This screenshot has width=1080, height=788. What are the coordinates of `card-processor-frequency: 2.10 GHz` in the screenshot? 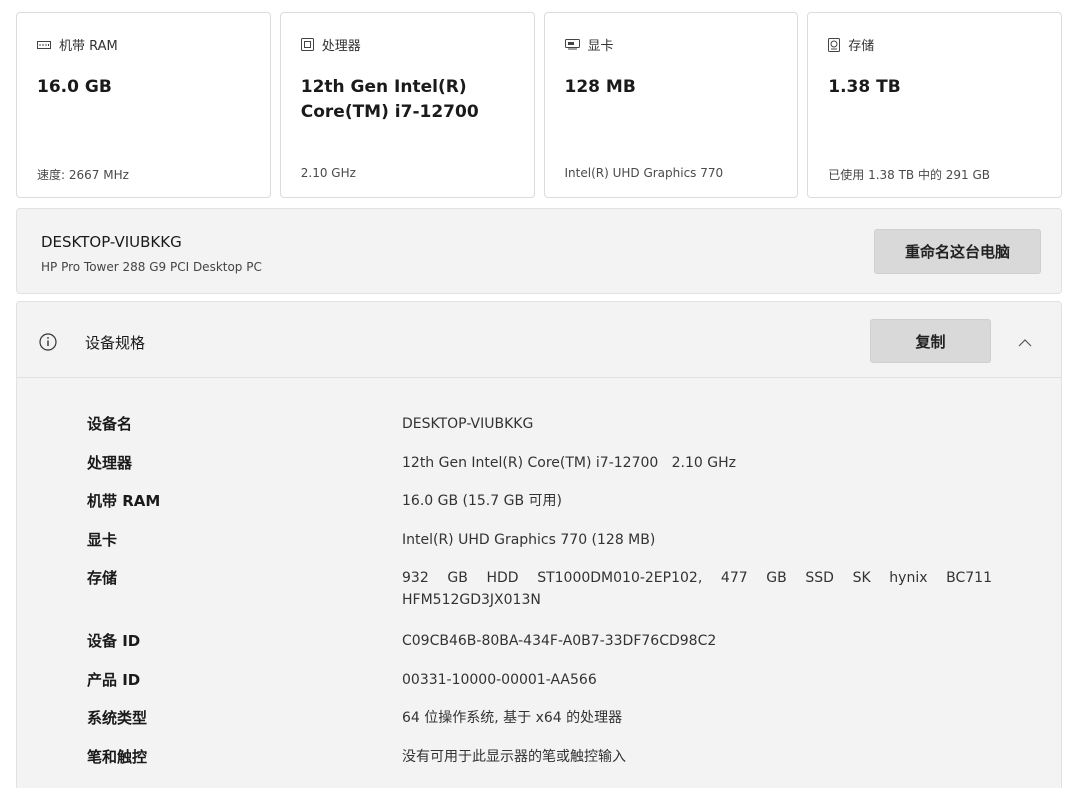 It's located at (328, 173).